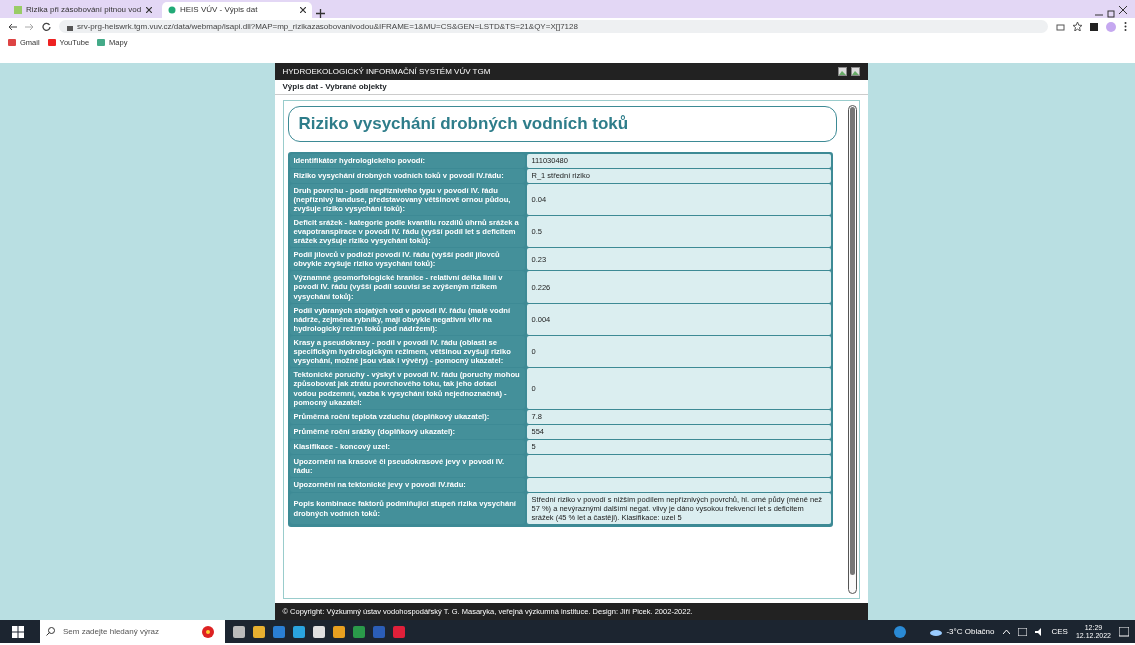 The image size is (1135, 645). I want to click on site-icon, so click(172, 10).